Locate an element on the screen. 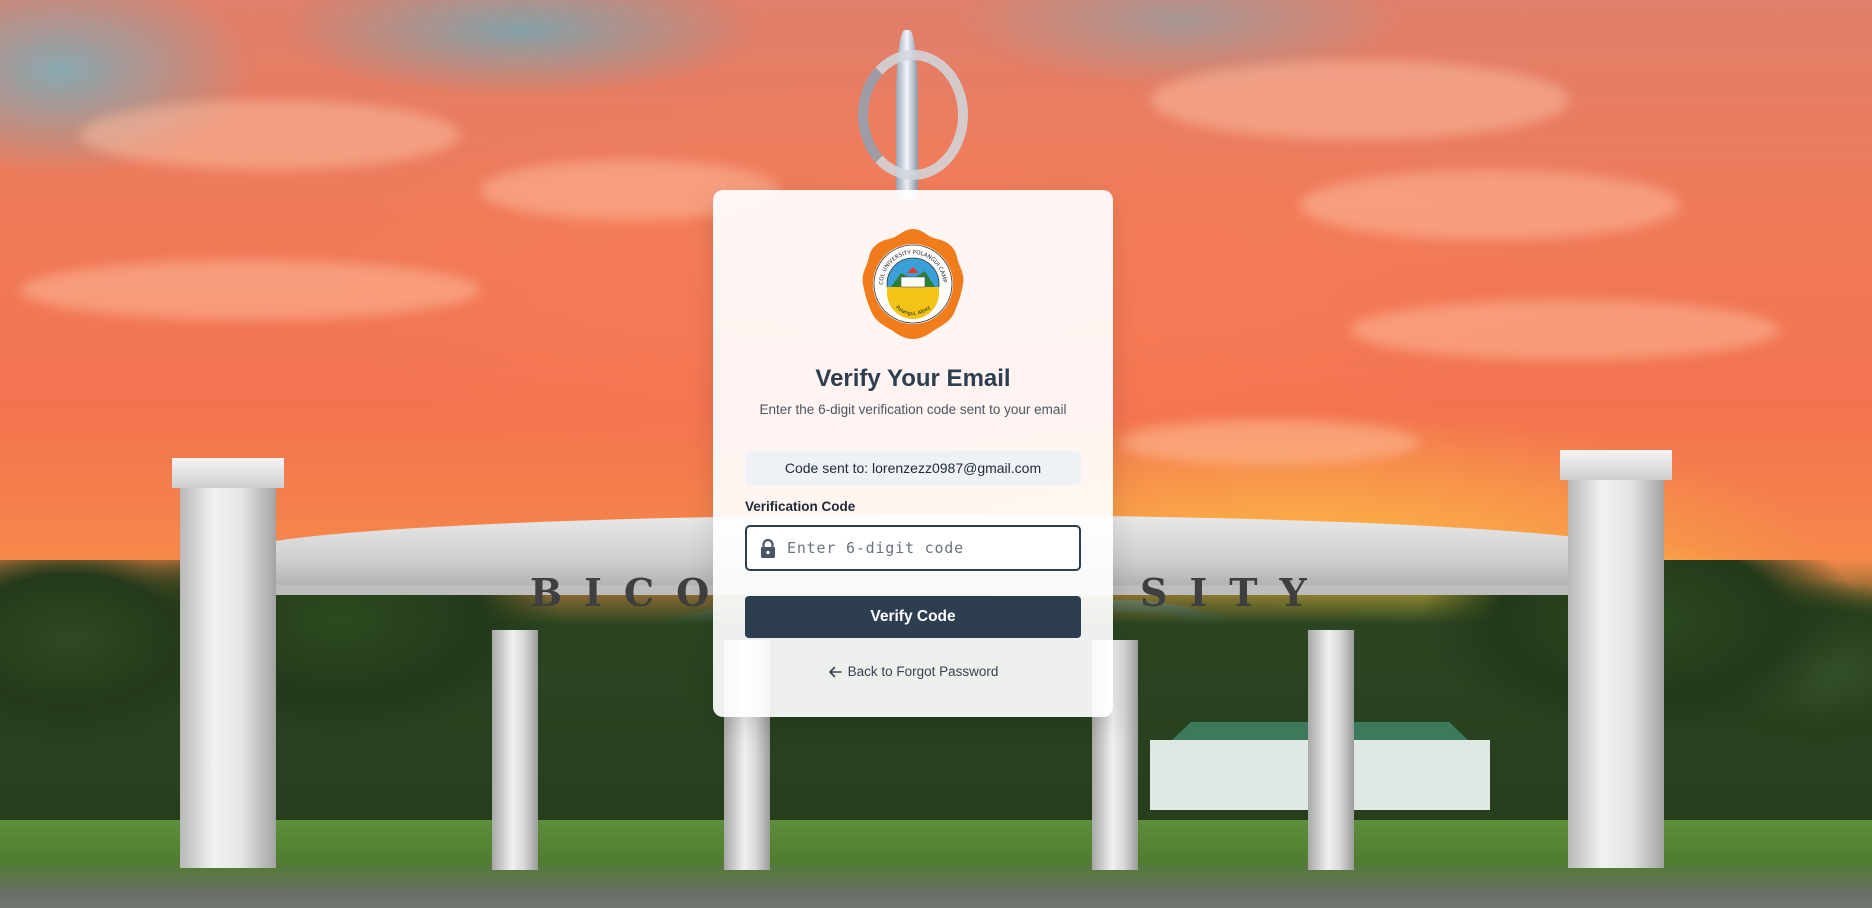 This screenshot has width=1872, height=908. arrow-left-icon is located at coordinates (835, 671).